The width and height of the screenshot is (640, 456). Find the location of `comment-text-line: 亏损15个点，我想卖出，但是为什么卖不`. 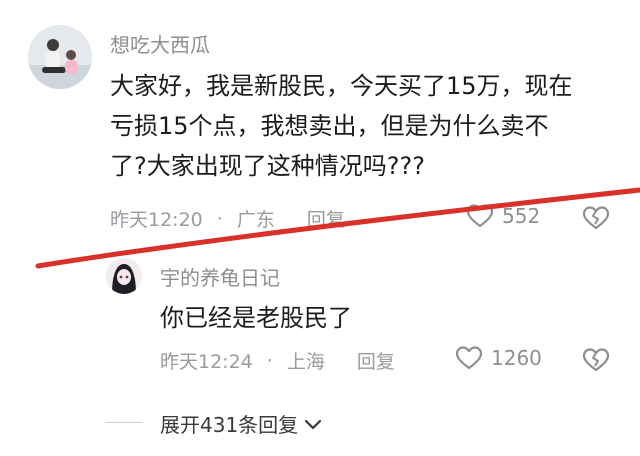

comment-text-line: 亏损15个点，我想卖出，但是为什么卖不 is located at coordinates (329, 126).